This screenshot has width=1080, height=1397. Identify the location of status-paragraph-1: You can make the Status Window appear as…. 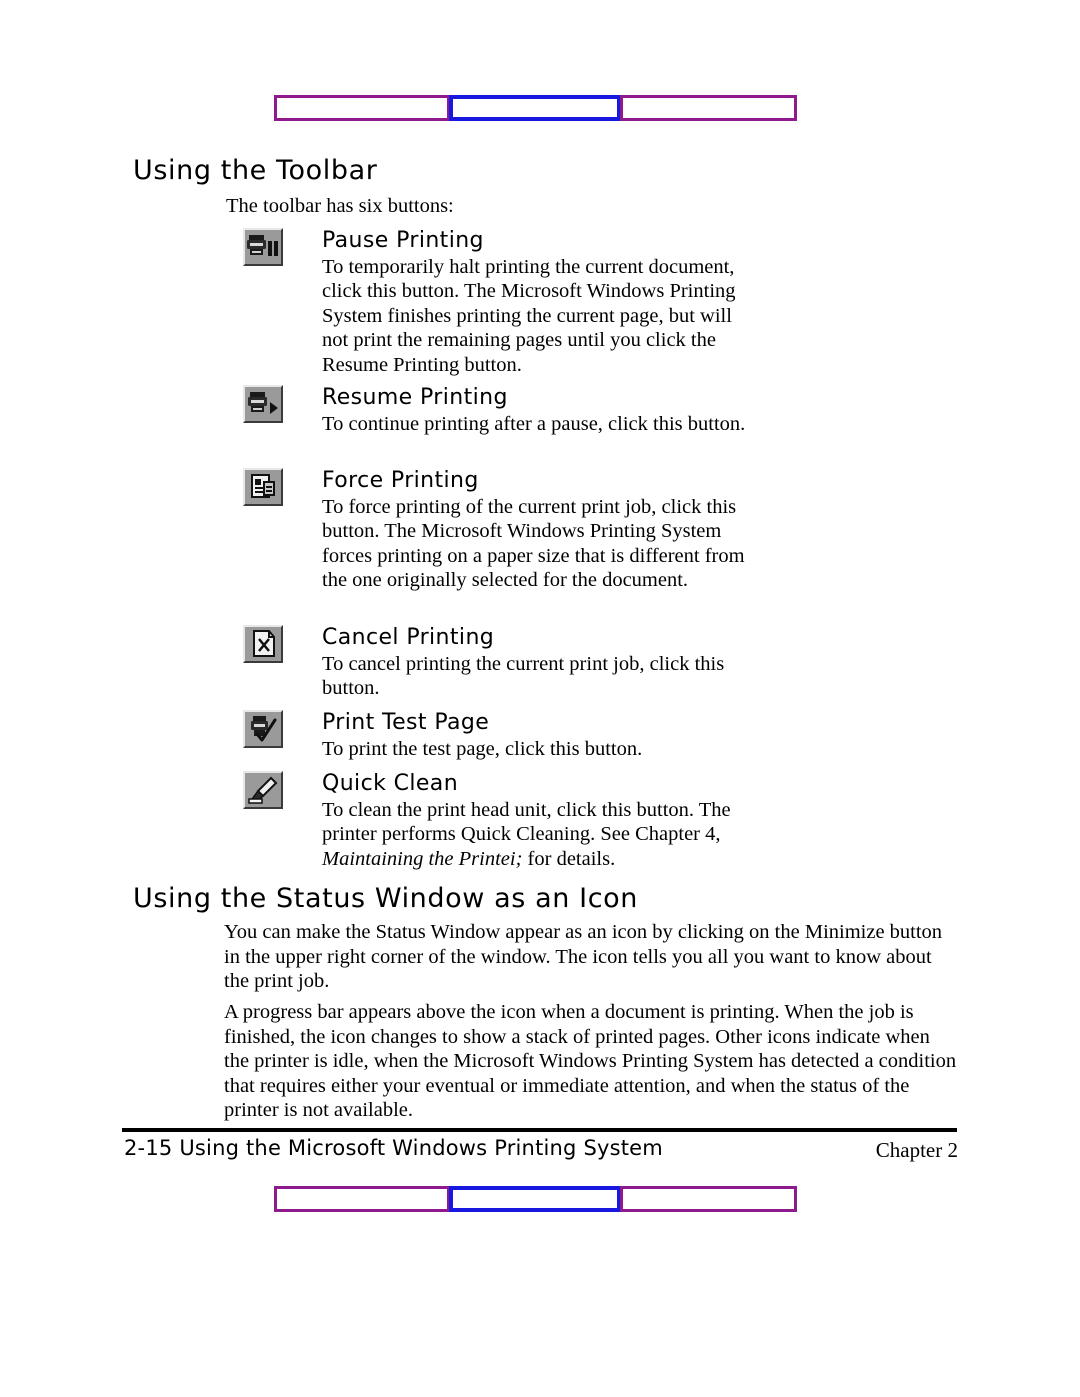
(583, 957).